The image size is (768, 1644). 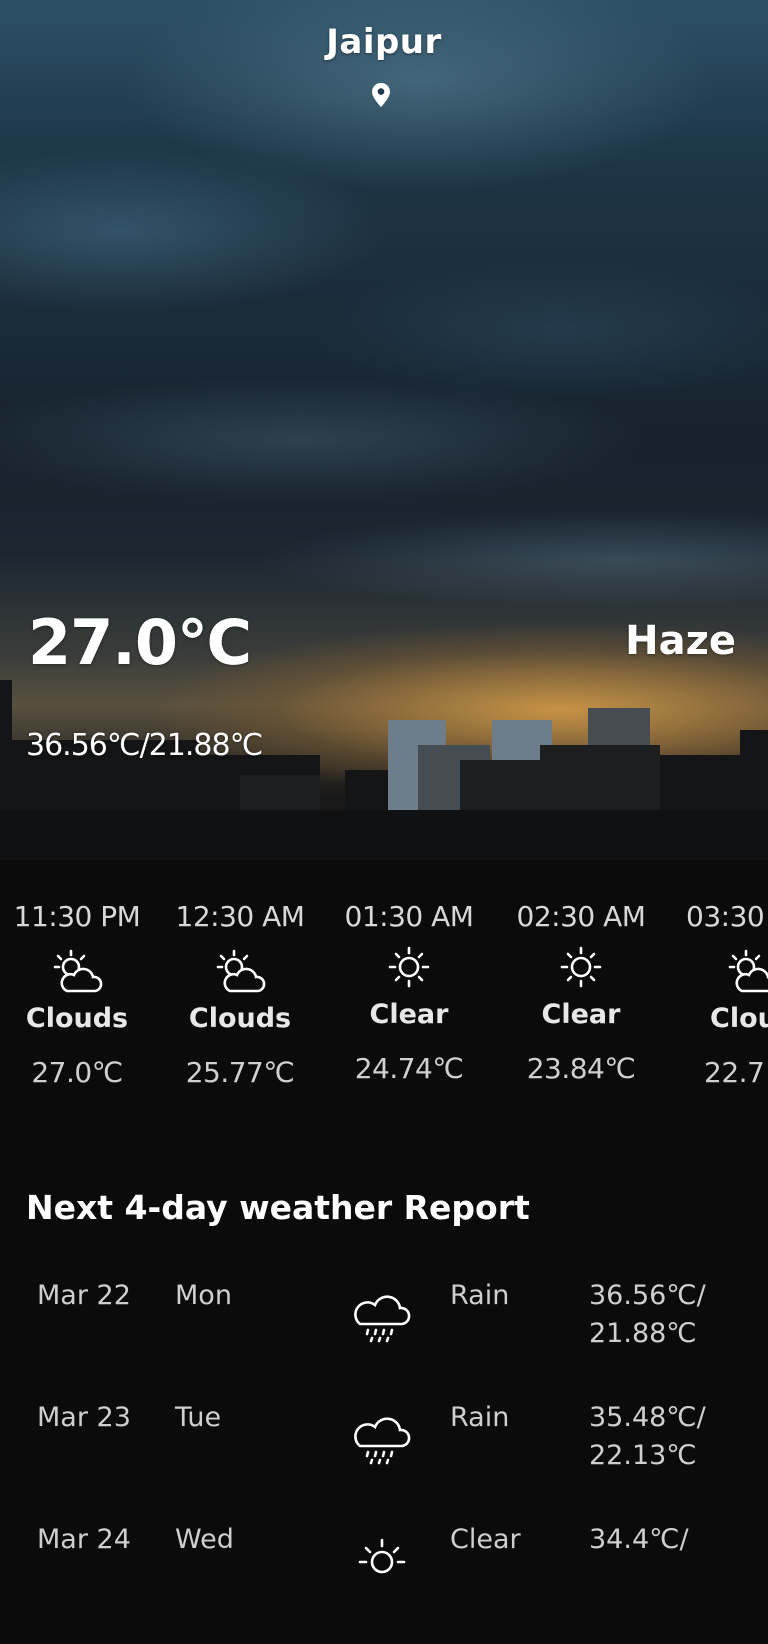 I want to click on hour-time: 12:30 AM, so click(x=240, y=916).